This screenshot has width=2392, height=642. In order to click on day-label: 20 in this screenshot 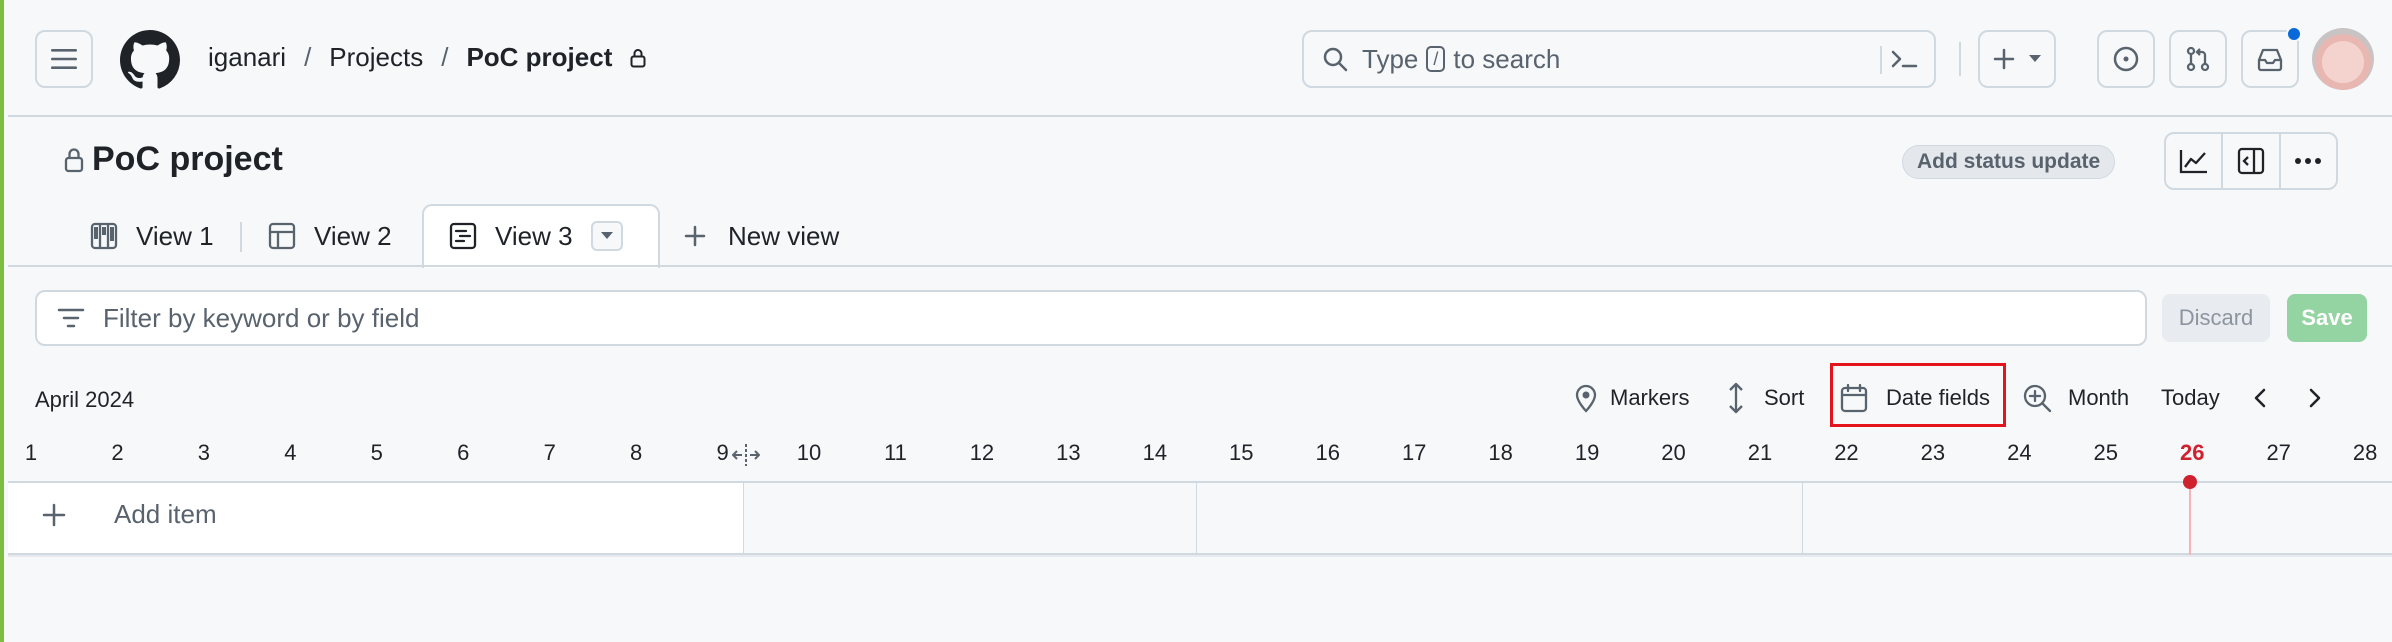, I will do `click(1673, 452)`.